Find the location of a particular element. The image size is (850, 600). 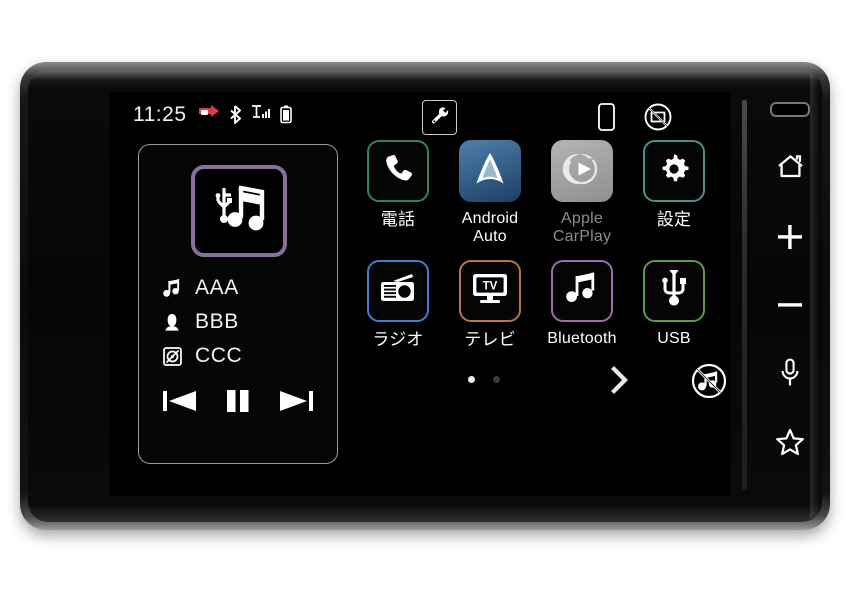

mute-button is located at coordinates (709, 383).